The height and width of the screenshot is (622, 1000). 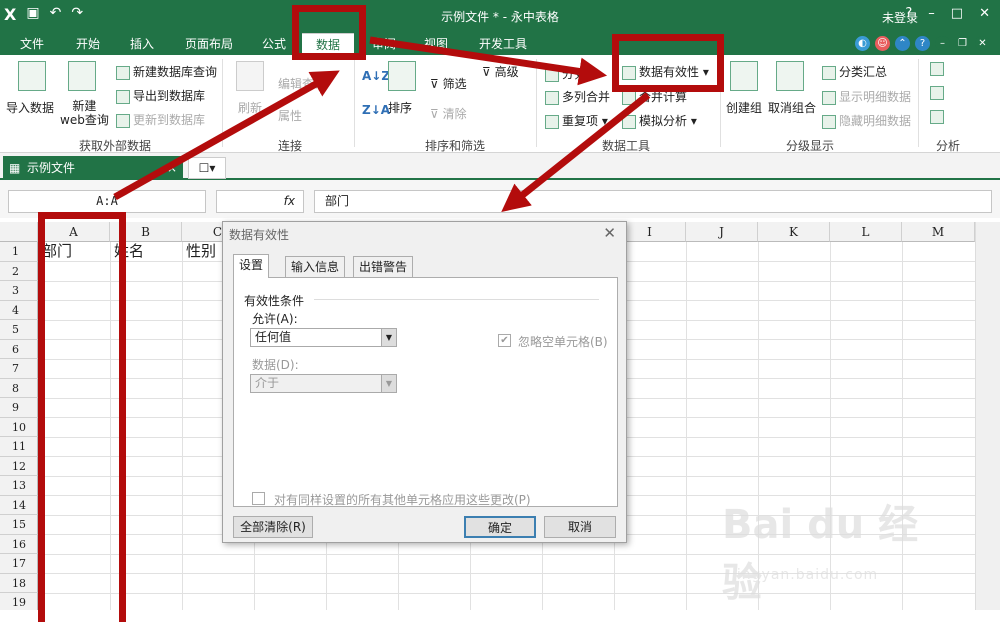 I want to click on arrow-to-validation, so click(x=488, y=61).